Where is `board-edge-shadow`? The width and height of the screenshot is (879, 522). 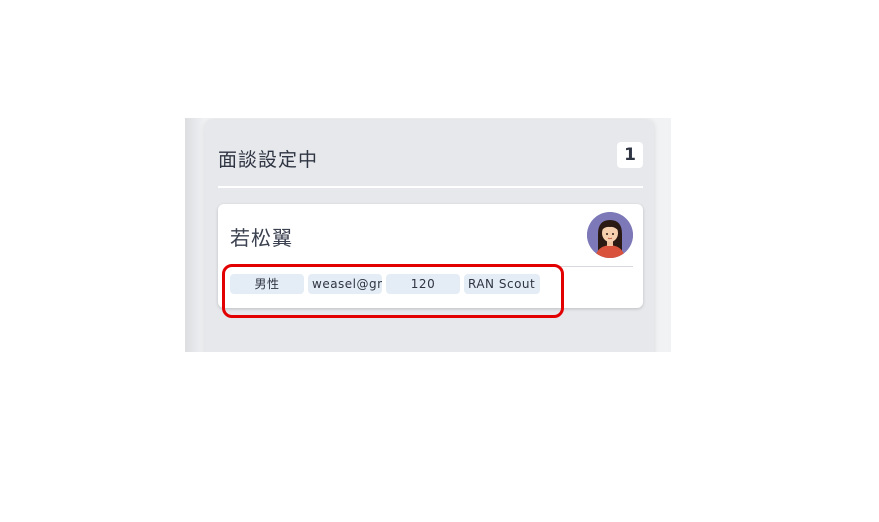
board-edge-shadow is located at coordinates (195, 235).